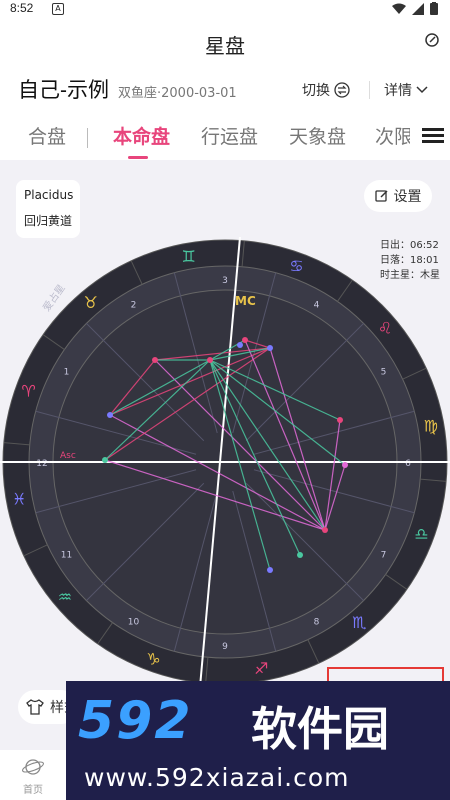 The image size is (450, 800). I want to click on outer-brand-label: 爱占星, so click(54, 298).